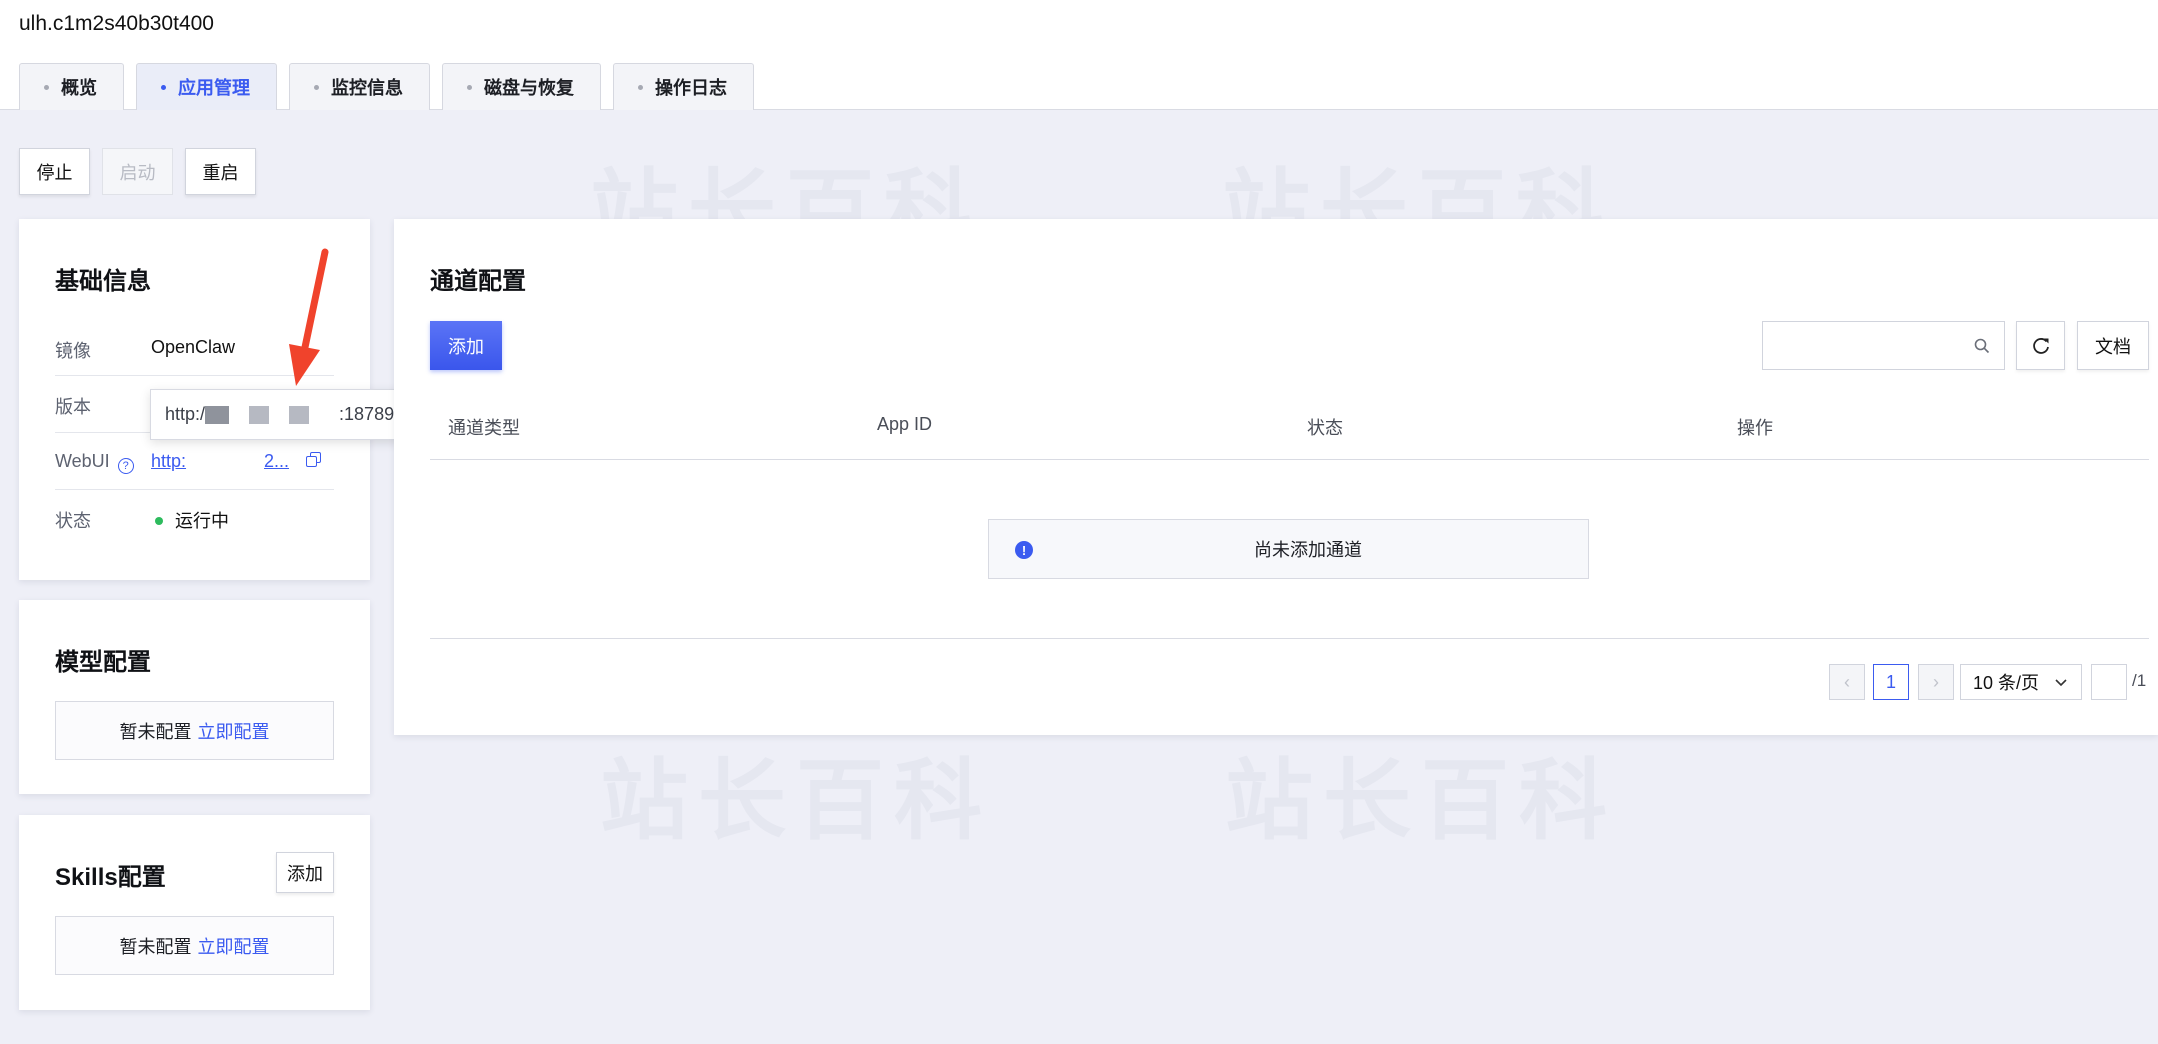 The height and width of the screenshot is (1044, 2158). What do you see at coordinates (168, 461) in the screenshot?
I see `webui-link: http:` at bounding box center [168, 461].